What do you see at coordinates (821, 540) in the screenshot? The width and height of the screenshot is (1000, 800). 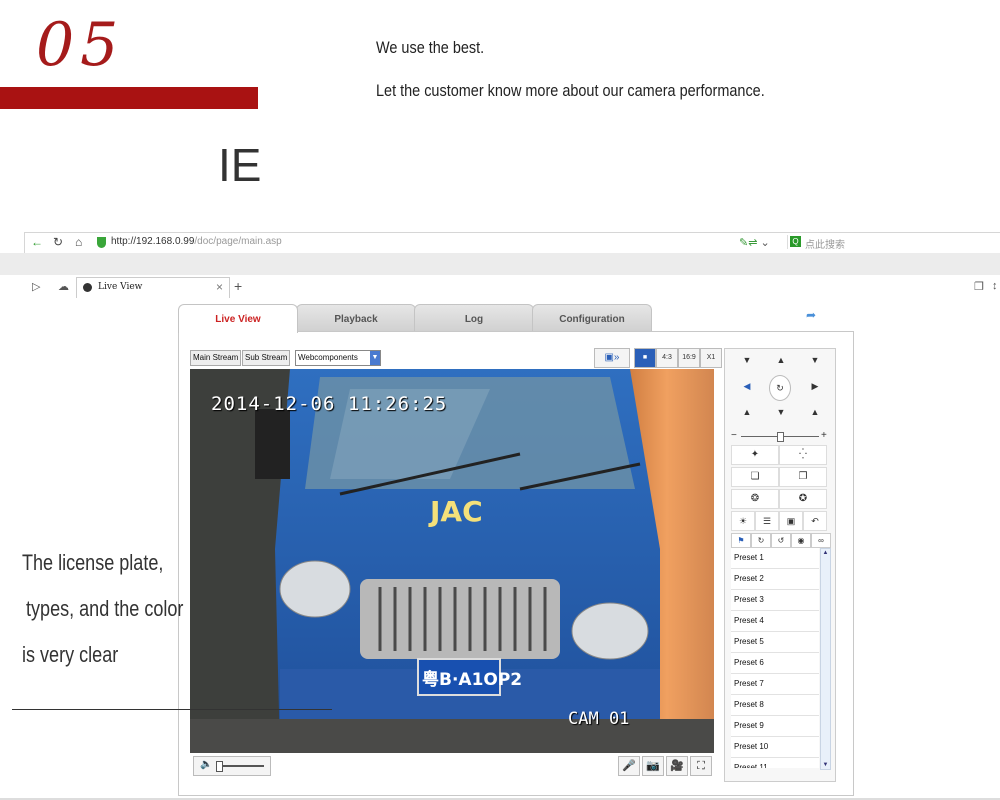 I see `tracking-tab-icon: ∞` at bounding box center [821, 540].